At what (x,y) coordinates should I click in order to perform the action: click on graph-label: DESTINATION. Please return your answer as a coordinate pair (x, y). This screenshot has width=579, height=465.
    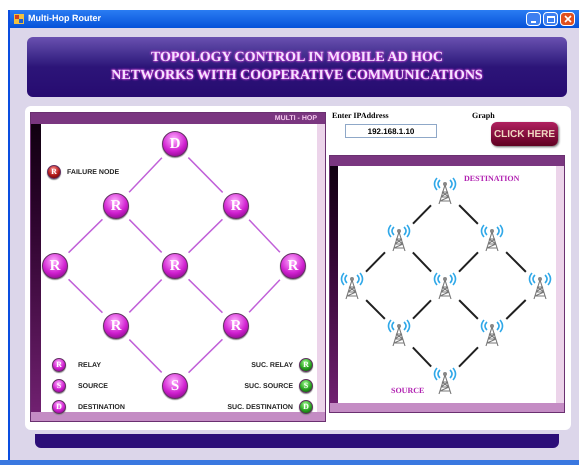
    Looking at the image, I should click on (492, 179).